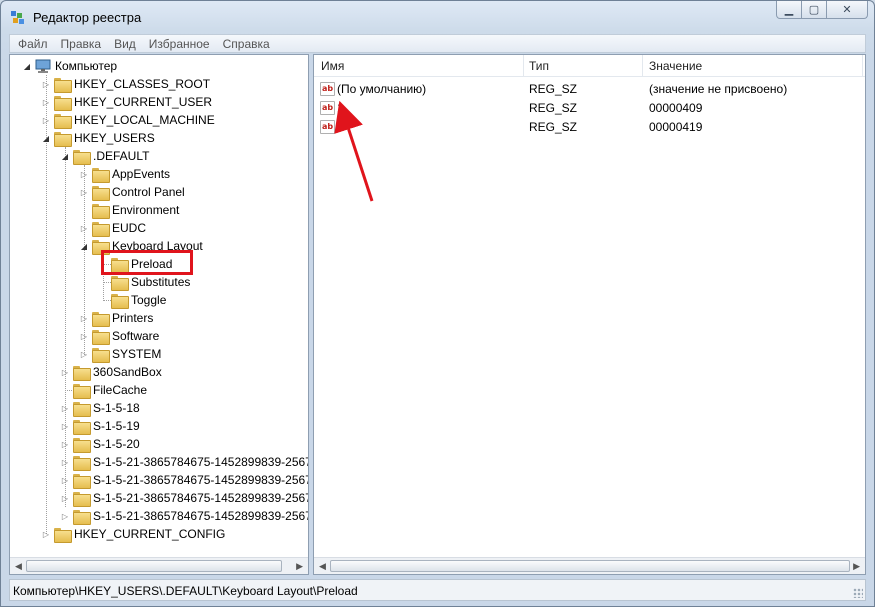  I want to click on tree-item: ▷ AppEvents, so click(124, 174).